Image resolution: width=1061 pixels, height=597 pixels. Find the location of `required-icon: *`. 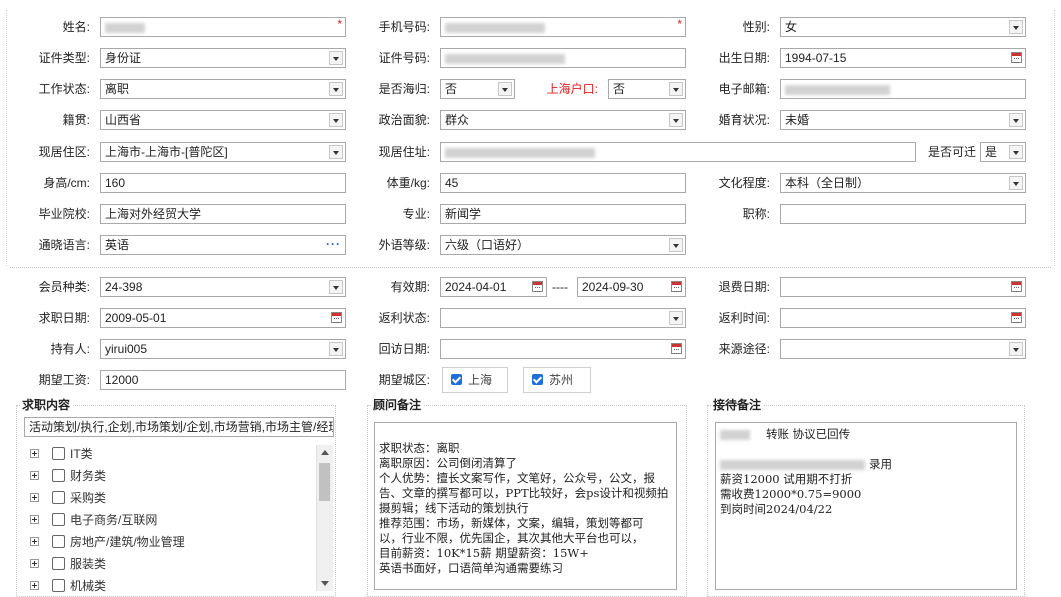

required-icon: * is located at coordinates (339, 24).